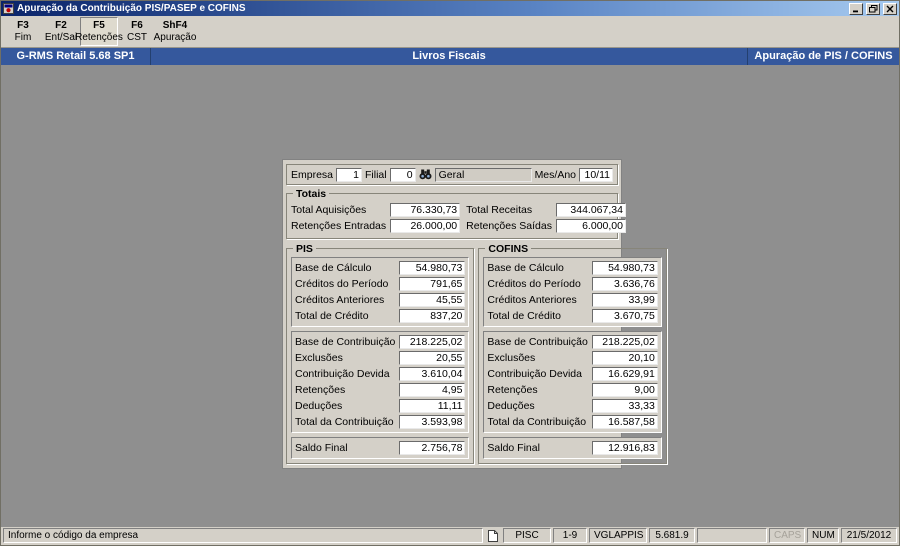 The image size is (900, 546). I want to click on close-icon, so click(890, 8).